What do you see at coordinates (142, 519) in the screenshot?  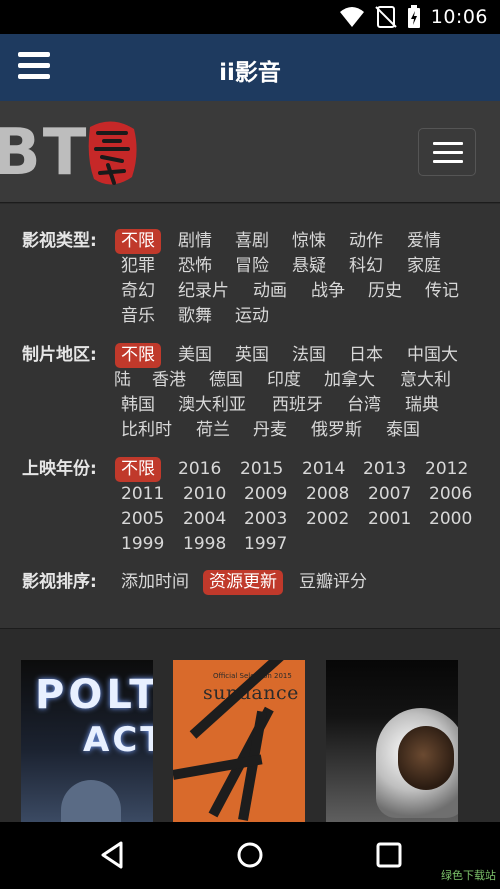 I see `filter-year-option: 2005` at bounding box center [142, 519].